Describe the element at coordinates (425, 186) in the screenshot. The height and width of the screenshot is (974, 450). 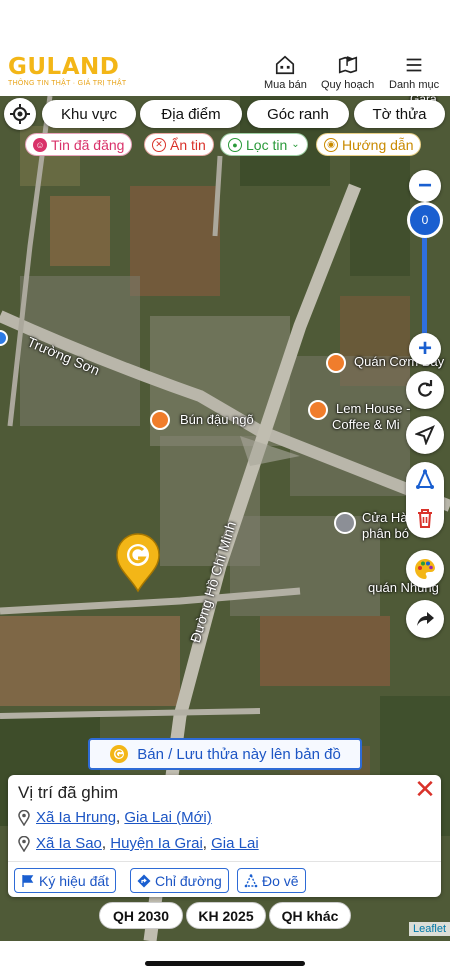
I see `zoom-out-button: −` at that location.